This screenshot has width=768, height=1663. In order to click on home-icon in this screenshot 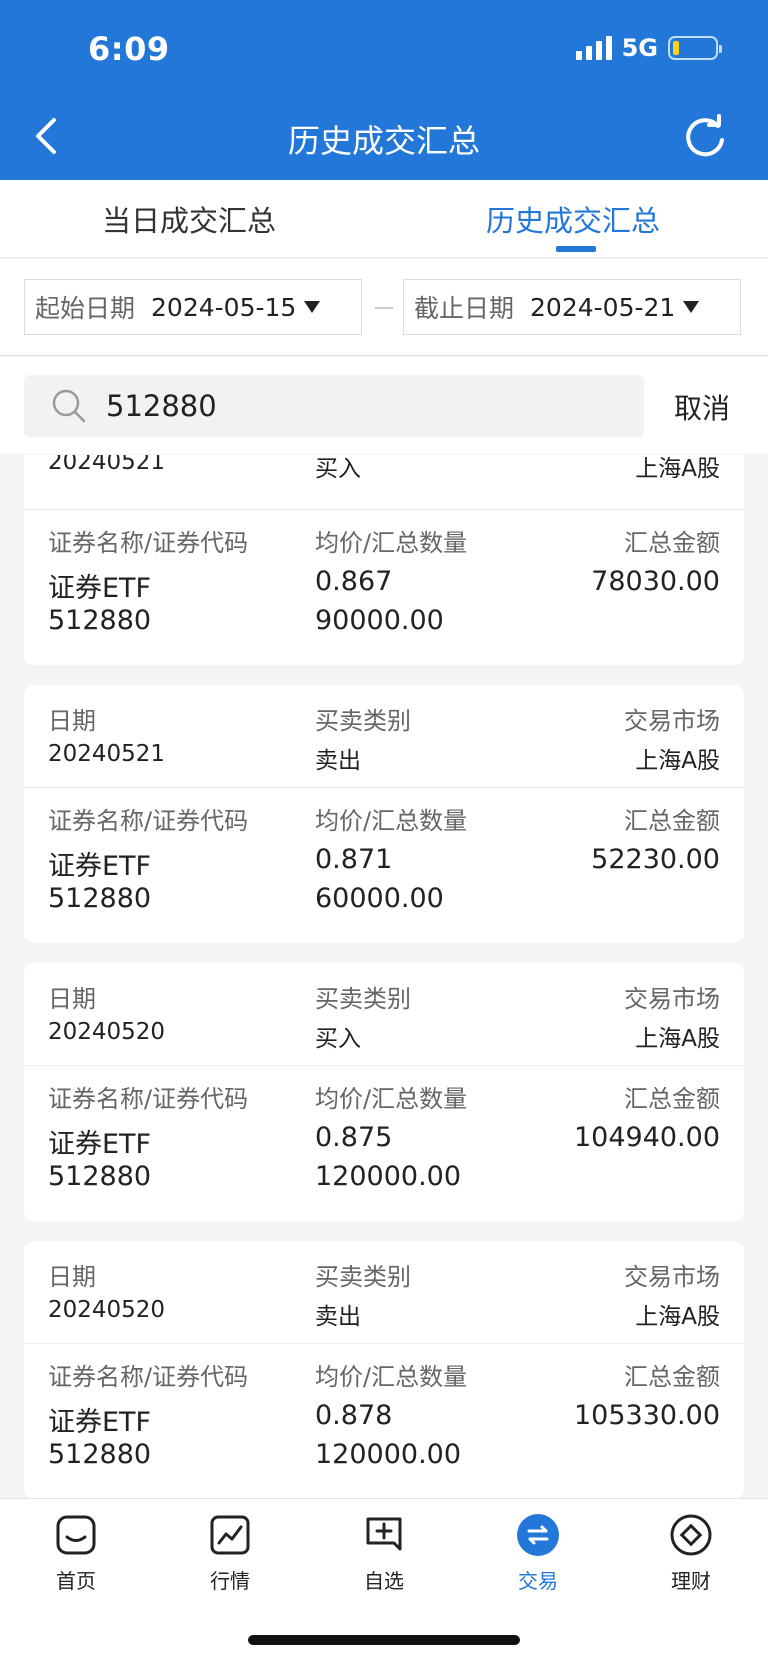, I will do `click(76, 1535)`.